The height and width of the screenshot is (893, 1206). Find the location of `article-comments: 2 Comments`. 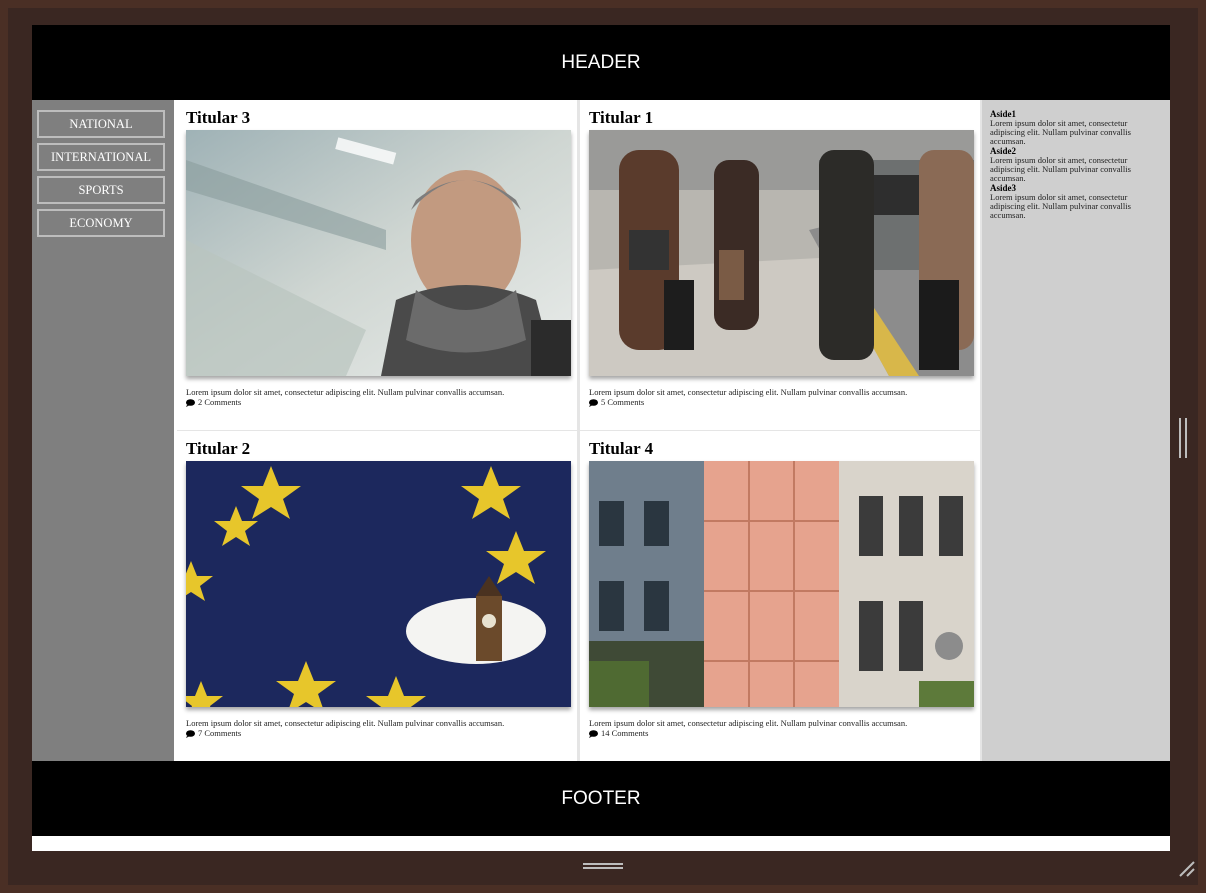

article-comments: 2 Comments is located at coordinates (377, 402).